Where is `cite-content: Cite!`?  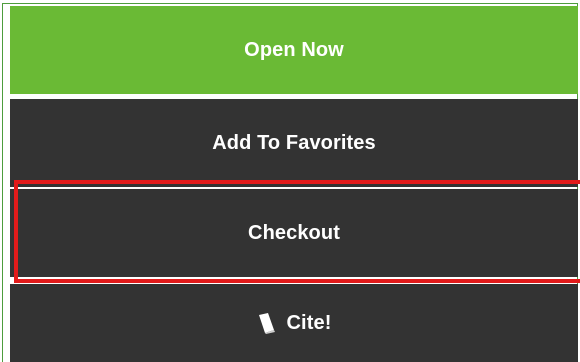 cite-content: Cite! is located at coordinates (294, 323).